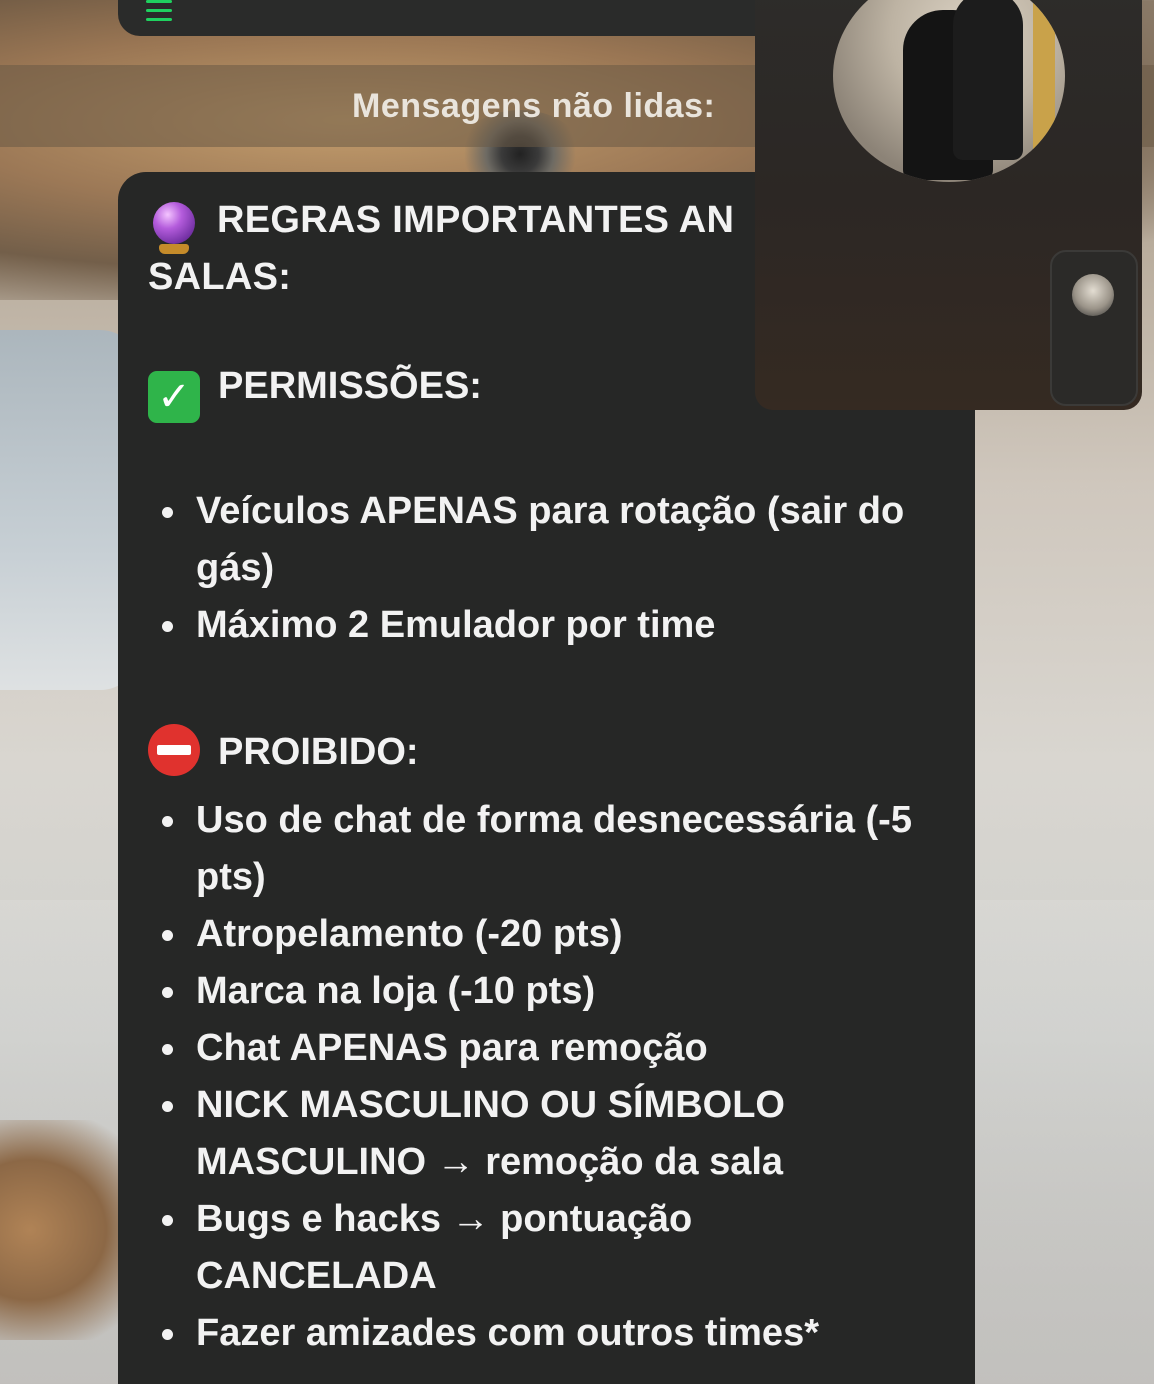 This screenshot has height=1384, width=1154. What do you see at coordinates (543, 1248) in the screenshot?
I see `list-item: Bugs e hacks → pontuação CANCELADA` at bounding box center [543, 1248].